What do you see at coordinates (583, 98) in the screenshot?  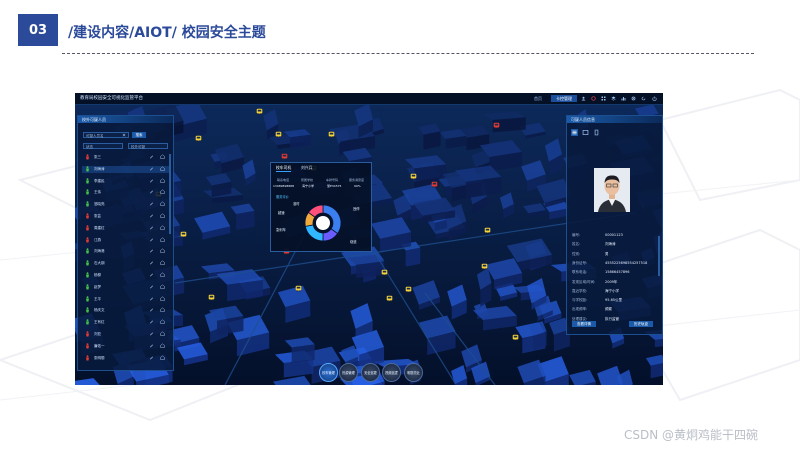 I see `user-icon` at bounding box center [583, 98].